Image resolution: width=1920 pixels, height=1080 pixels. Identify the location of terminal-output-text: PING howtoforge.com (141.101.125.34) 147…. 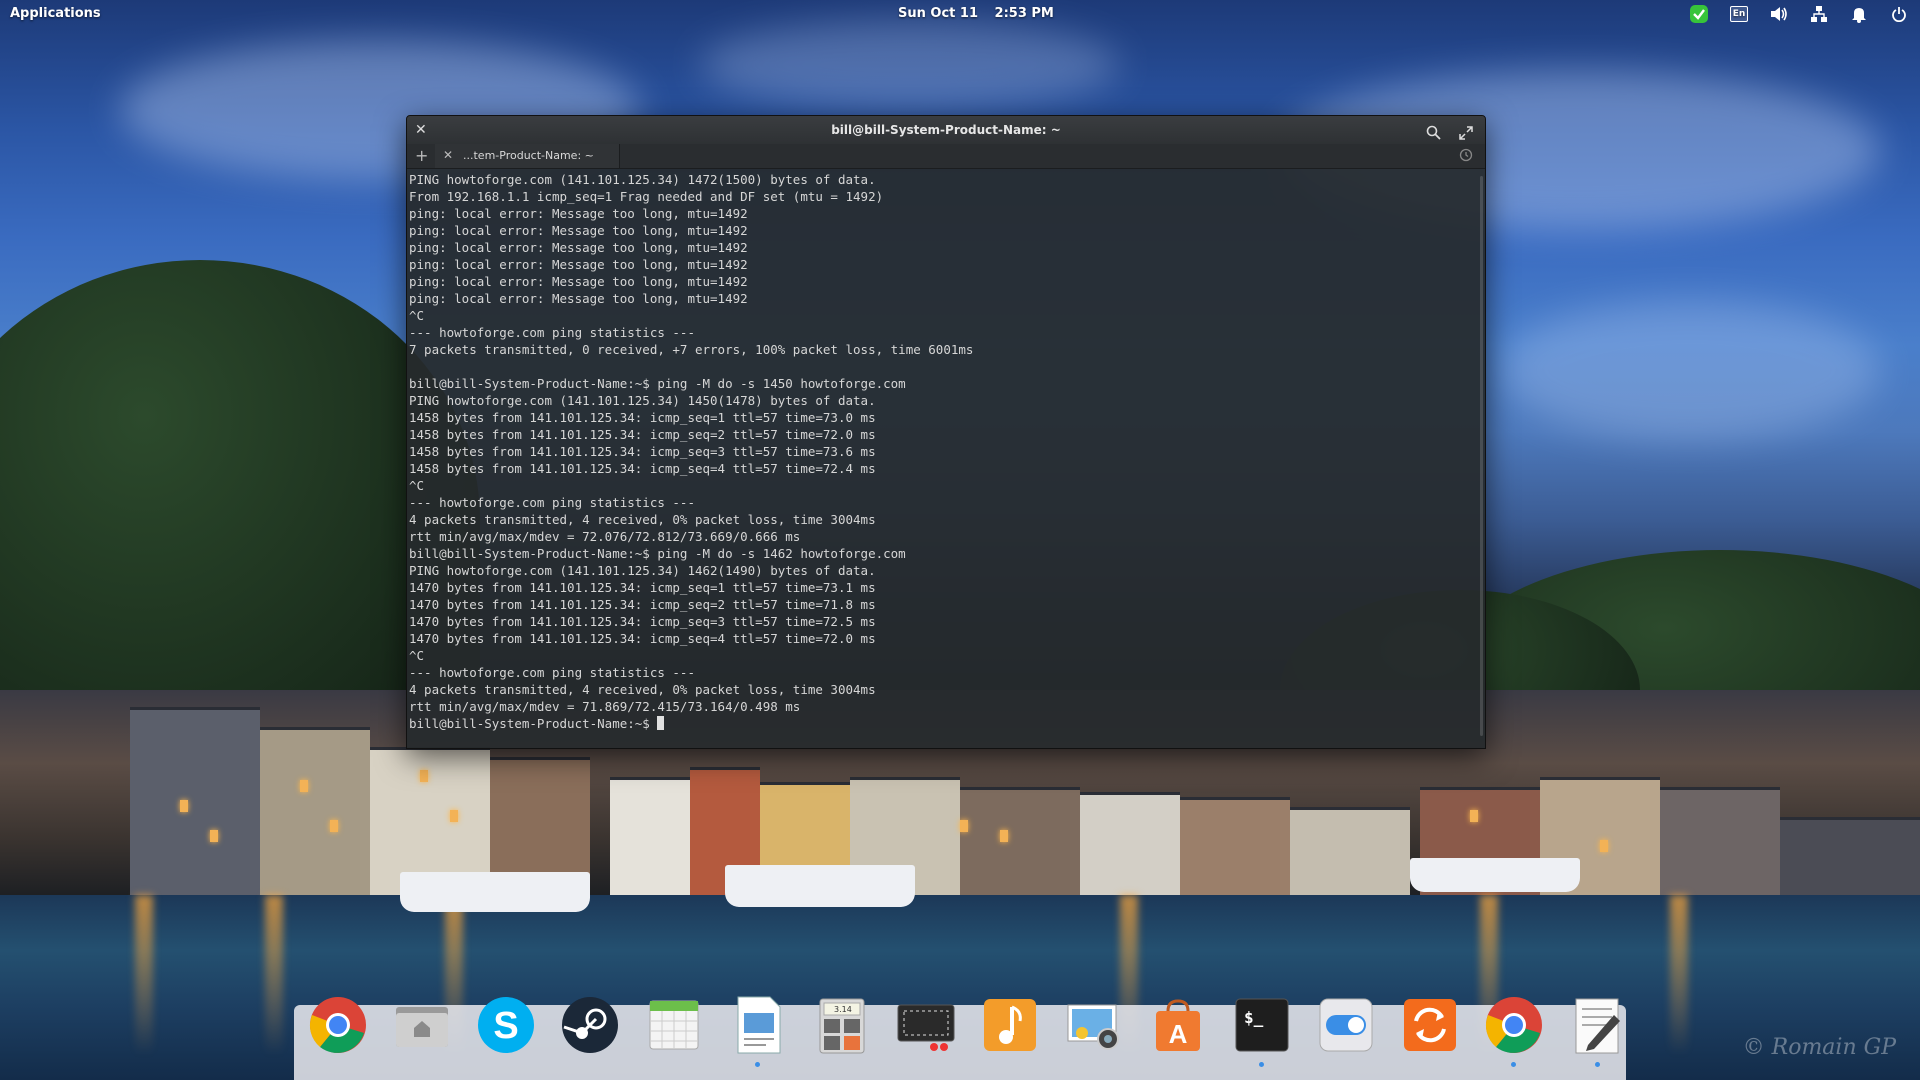
(691, 443).